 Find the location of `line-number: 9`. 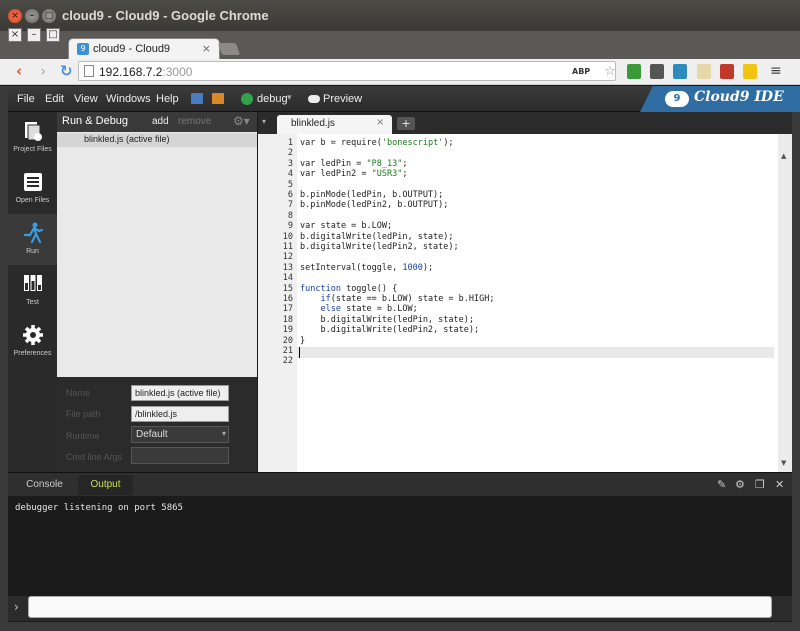

line-number: 9 is located at coordinates (290, 226).